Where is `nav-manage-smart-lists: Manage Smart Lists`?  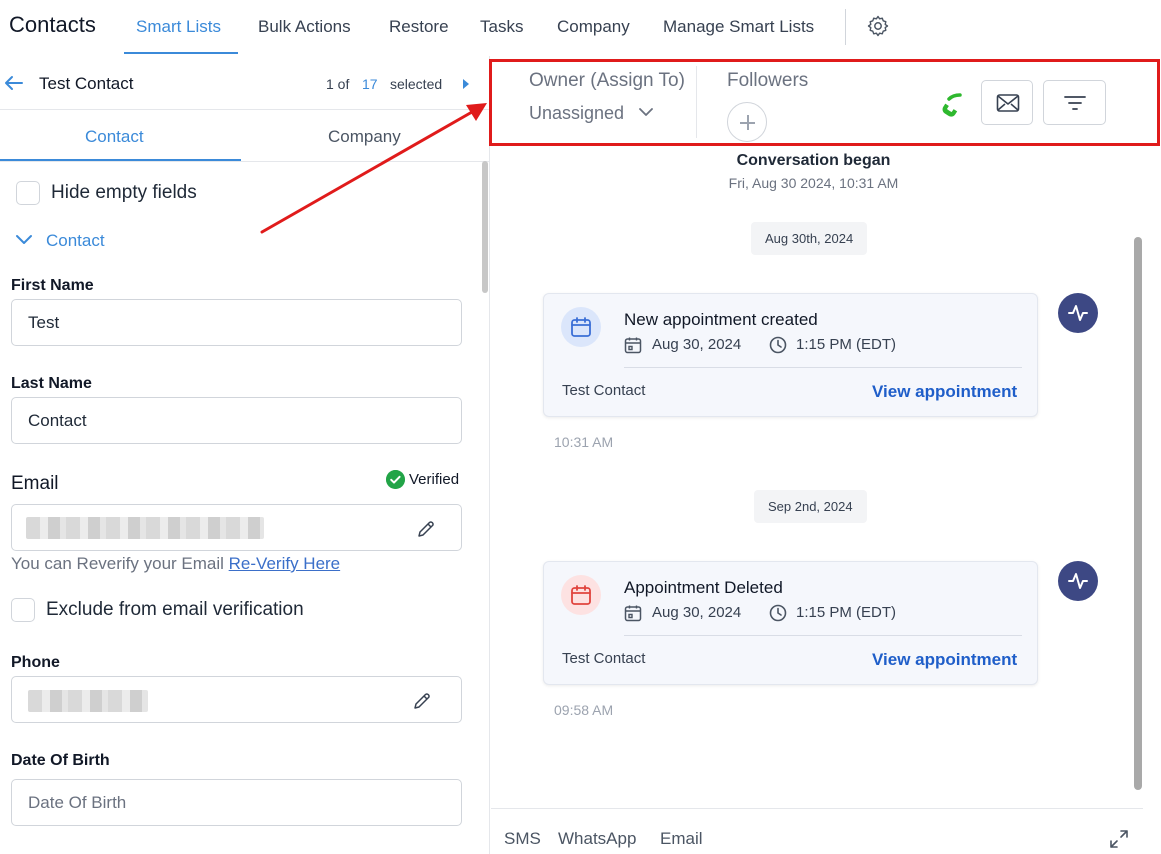
nav-manage-smart-lists: Manage Smart Lists is located at coordinates (738, 27).